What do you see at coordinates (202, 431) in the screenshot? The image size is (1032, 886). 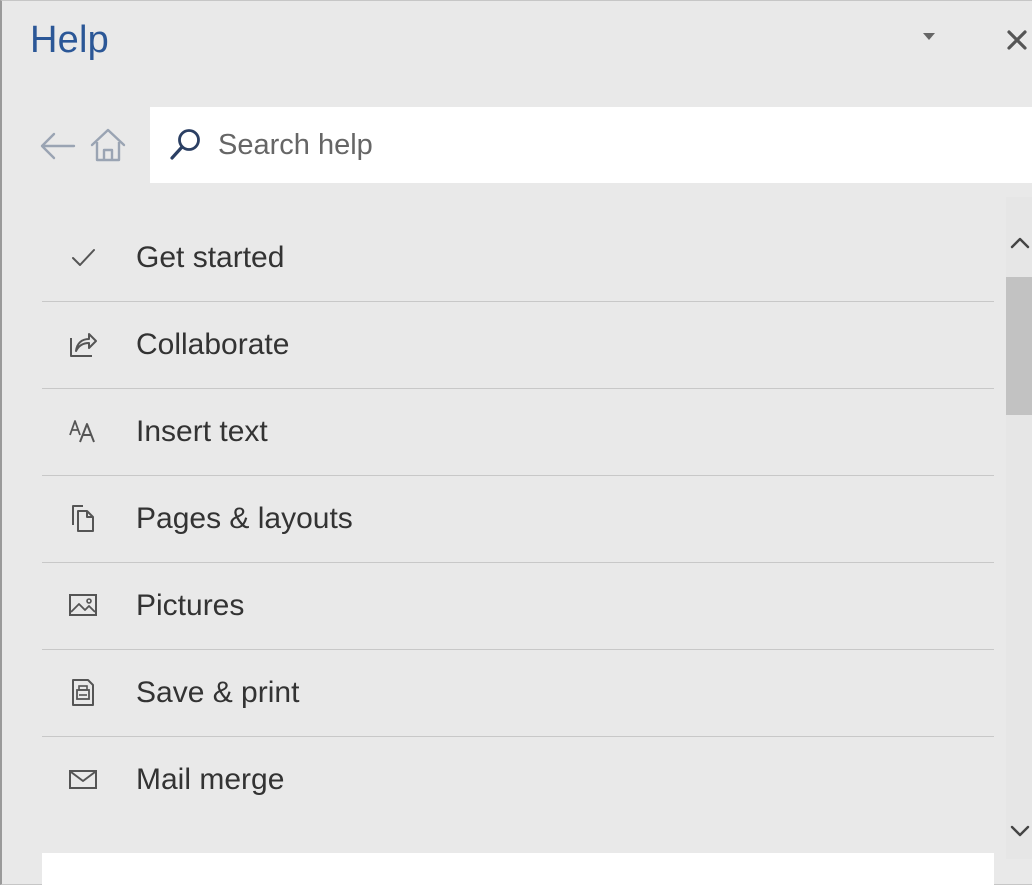 I see `topic-label: Insert text` at bounding box center [202, 431].